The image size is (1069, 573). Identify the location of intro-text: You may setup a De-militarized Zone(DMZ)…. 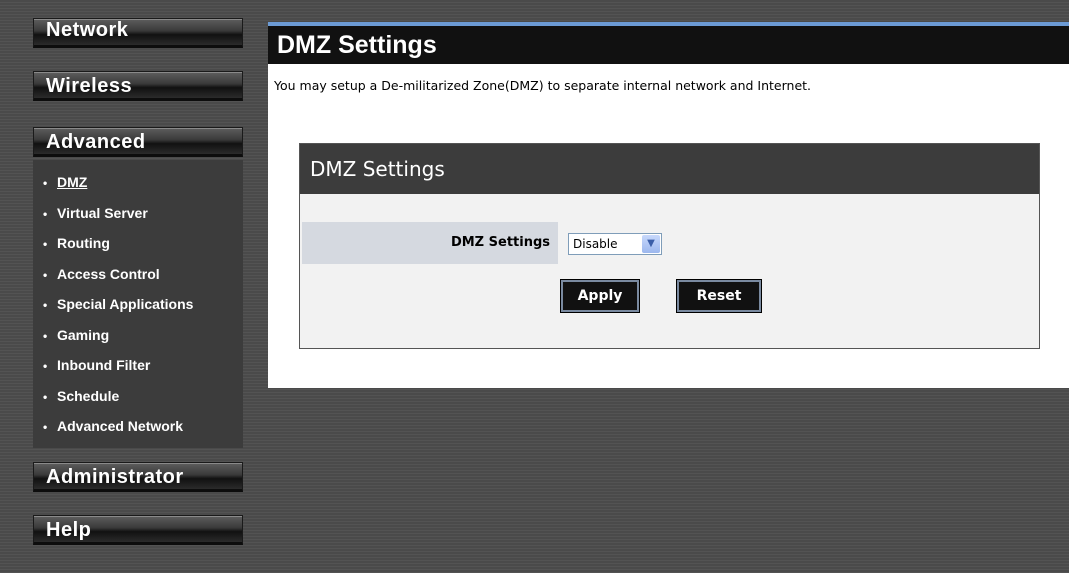
(543, 85).